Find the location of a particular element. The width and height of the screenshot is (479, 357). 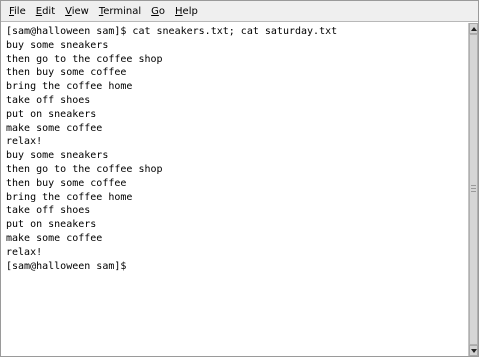

scrollbar-thumb is located at coordinates (473, 189).